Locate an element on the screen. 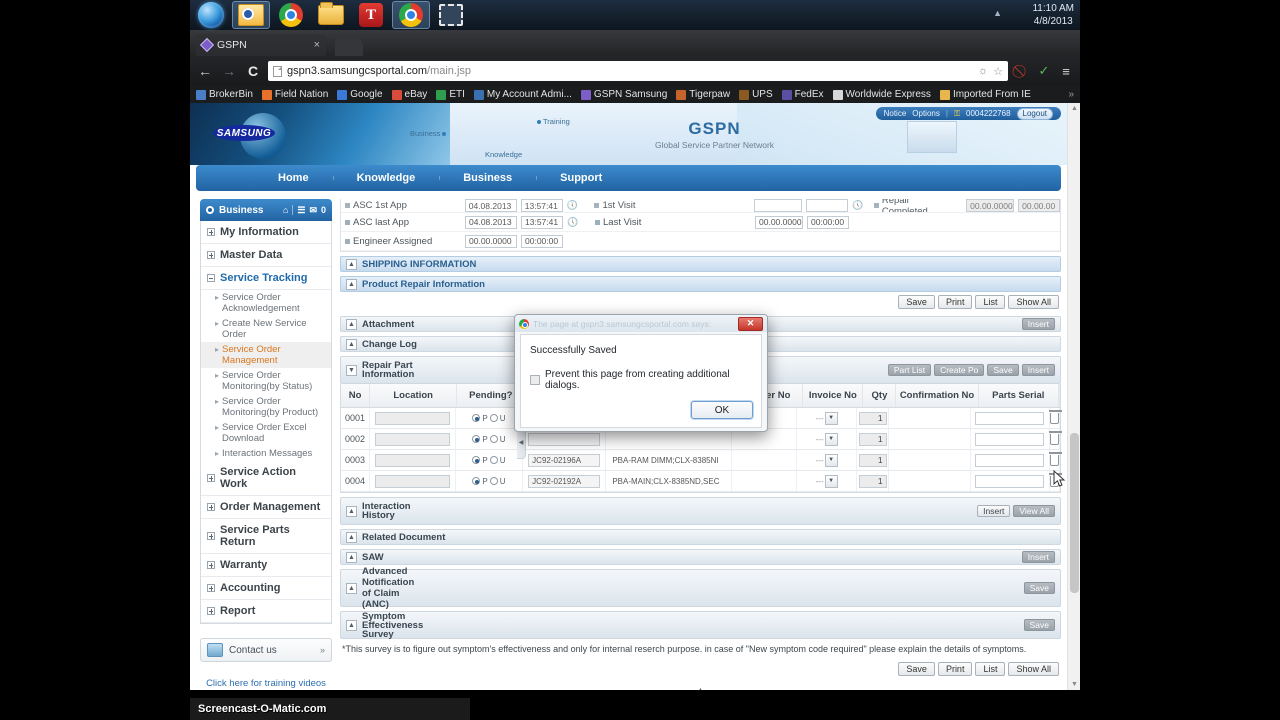 This screenshot has height=720, width=1280. tigerpaw-icon: T is located at coordinates (371, 15).